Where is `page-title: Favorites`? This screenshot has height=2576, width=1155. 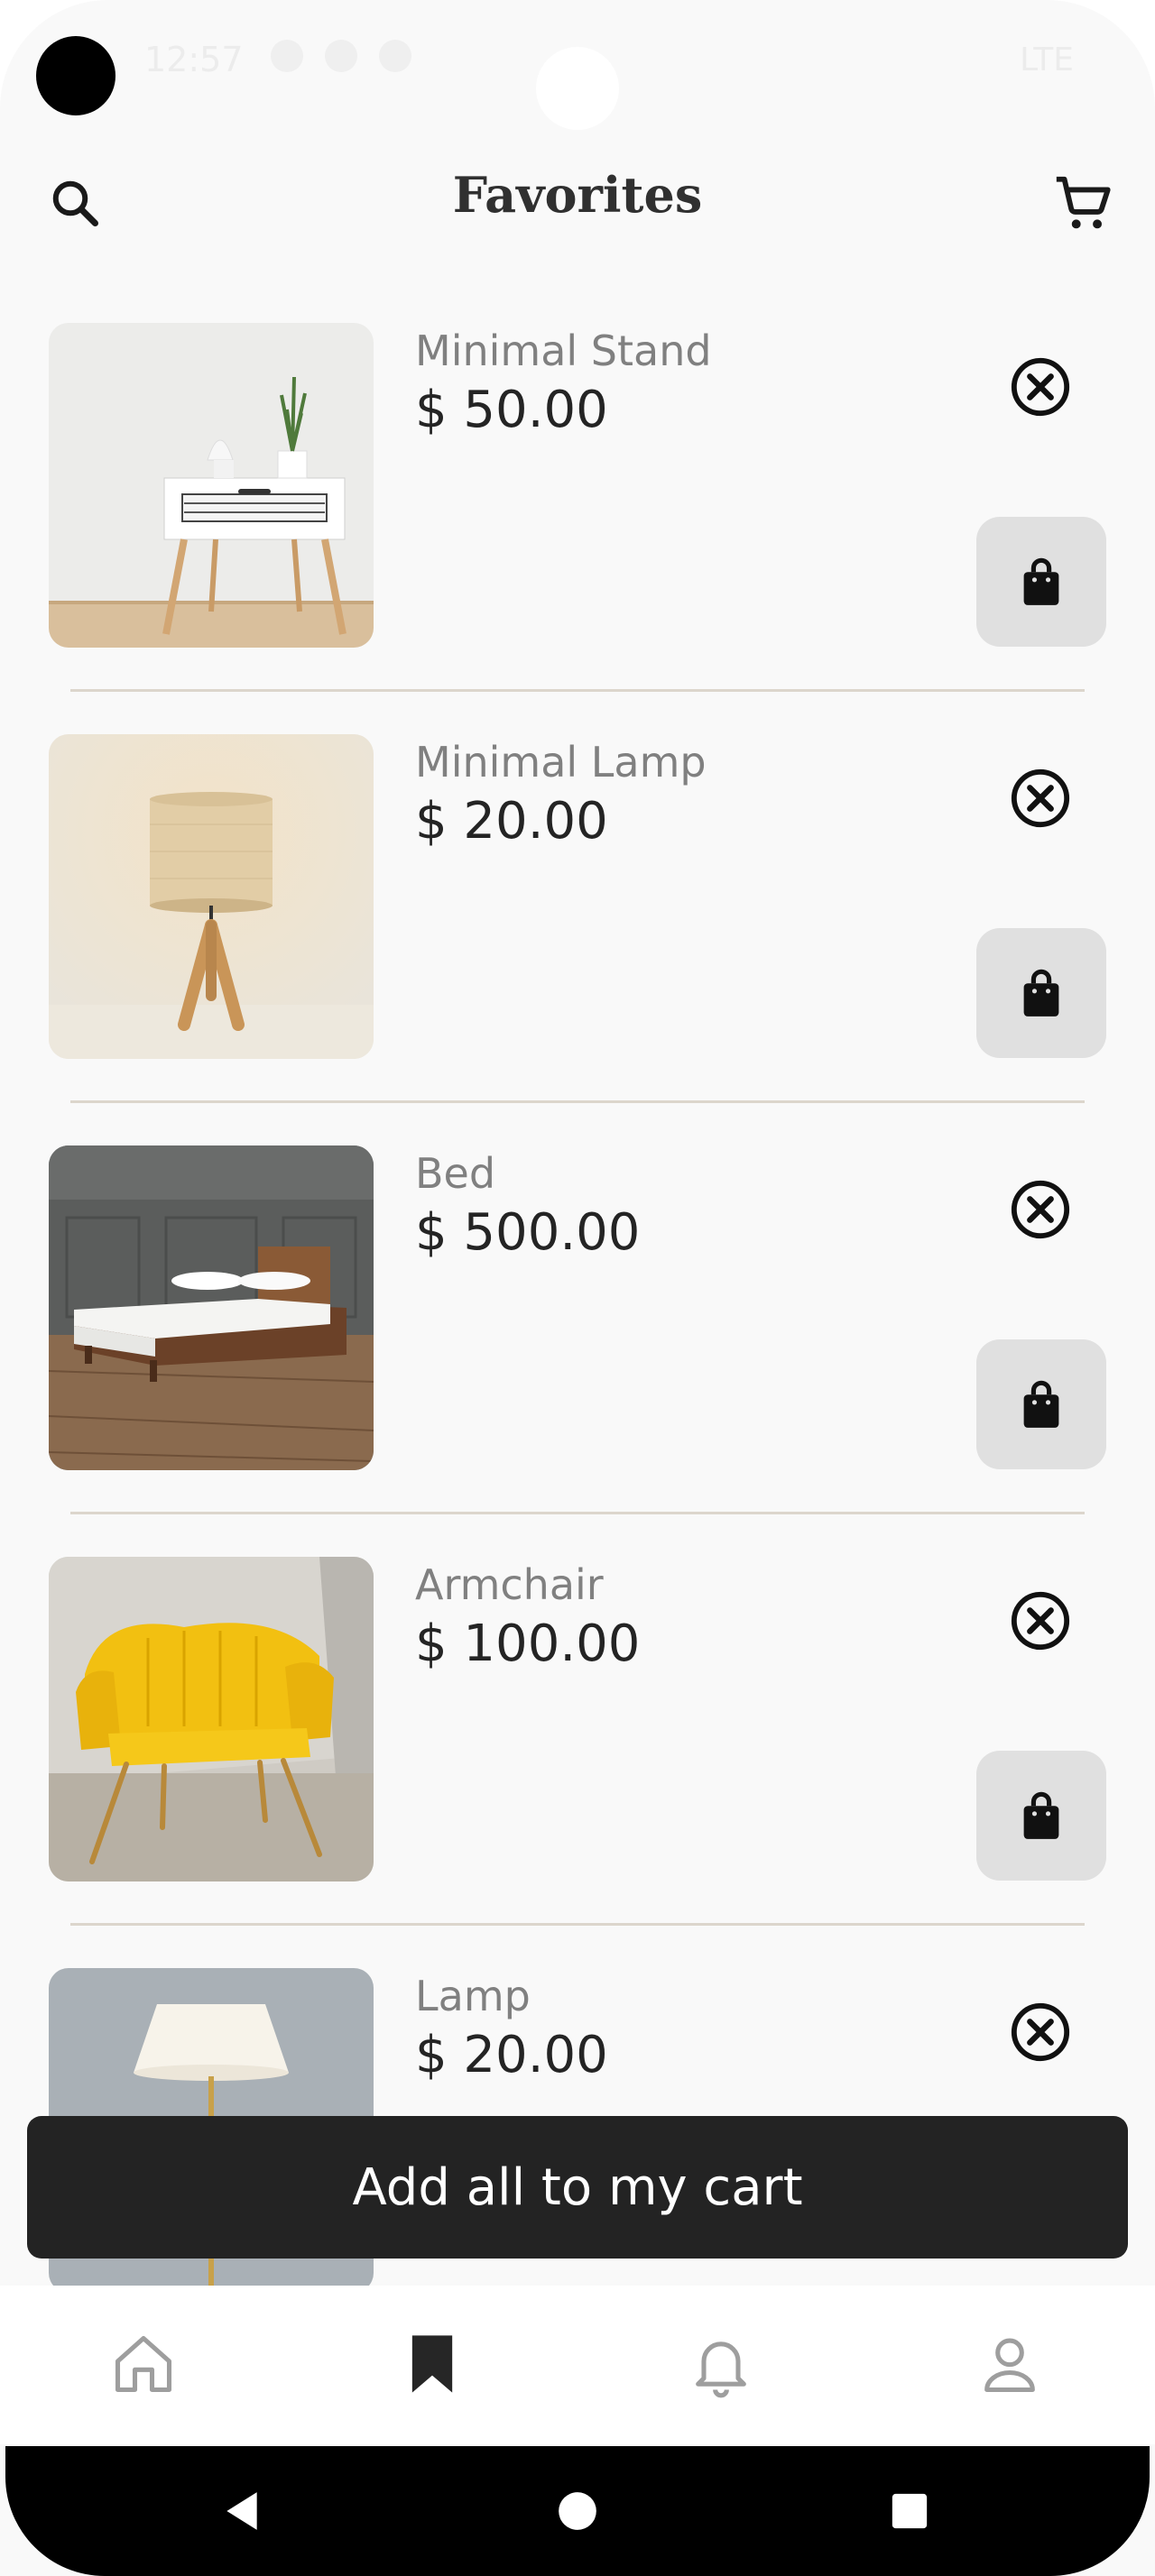 page-title: Favorites is located at coordinates (577, 195).